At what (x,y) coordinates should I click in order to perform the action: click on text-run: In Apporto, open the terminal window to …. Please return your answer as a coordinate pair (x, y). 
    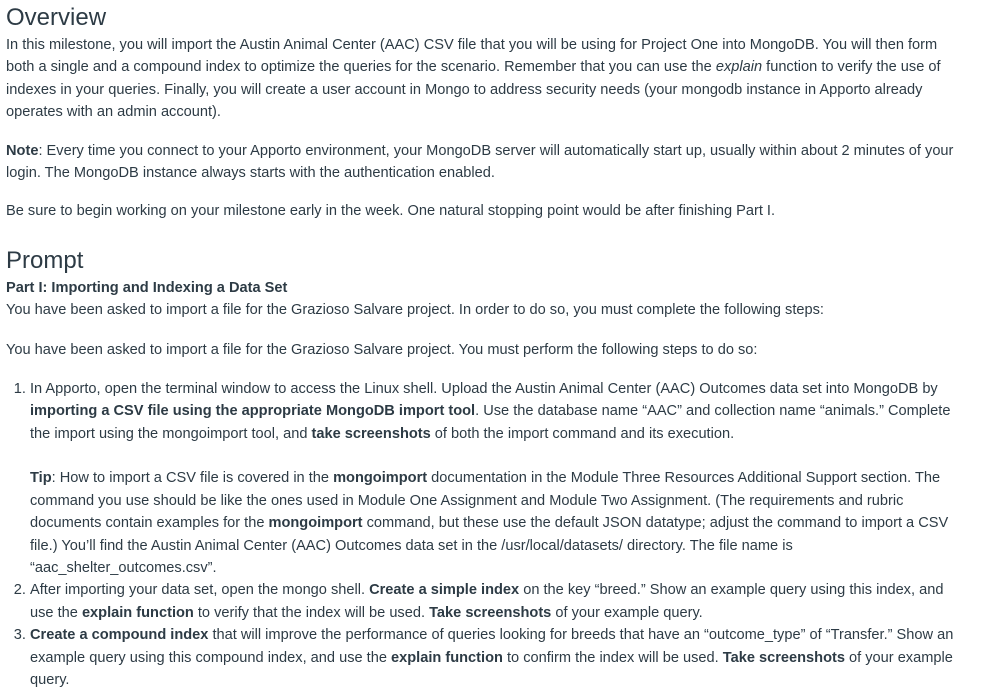
    Looking at the image, I should click on (484, 389).